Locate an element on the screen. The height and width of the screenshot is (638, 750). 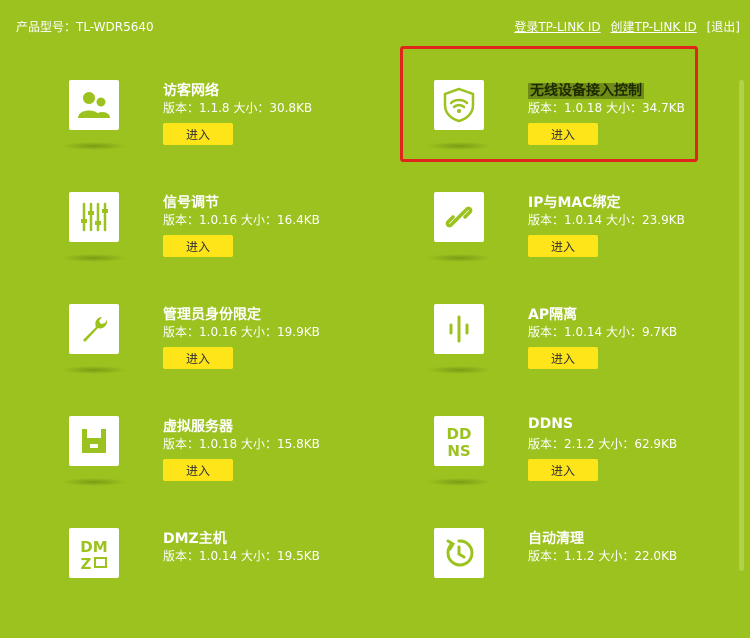
app-version: 版本：1.0.14 大小：23.9KB is located at coordinates (606, 220).